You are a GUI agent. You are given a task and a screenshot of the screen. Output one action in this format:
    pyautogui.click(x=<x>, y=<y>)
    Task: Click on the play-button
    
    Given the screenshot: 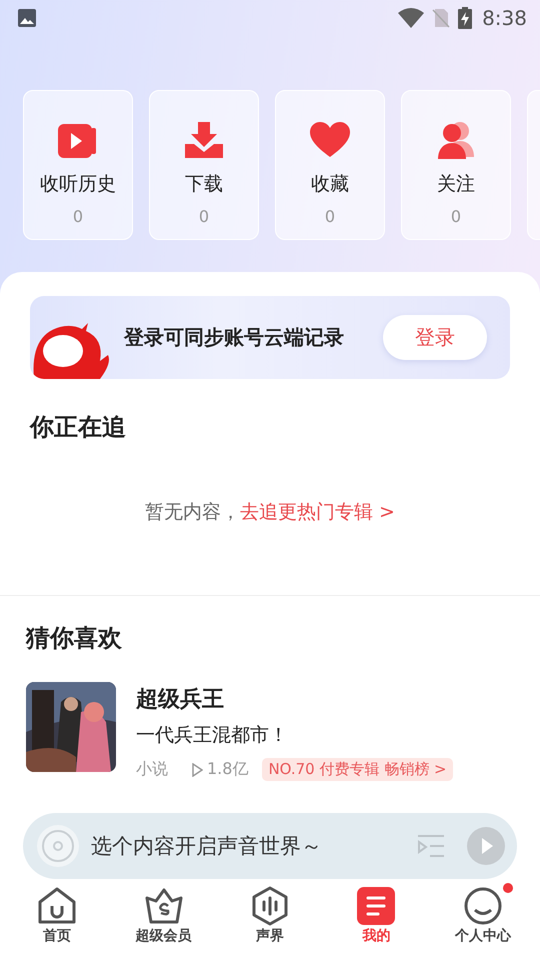 What is the action you would take?
    pyautogui.click(x=486, y=846)
    